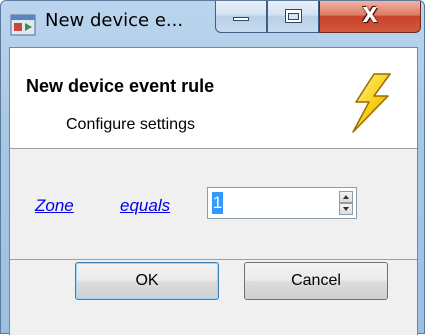 Image resolution: width=425 pixels, height=335 pixels. Describe the element at coordinates (130, 124) in the screenshot. I see `page-subtitle: Configure settings` at that location.